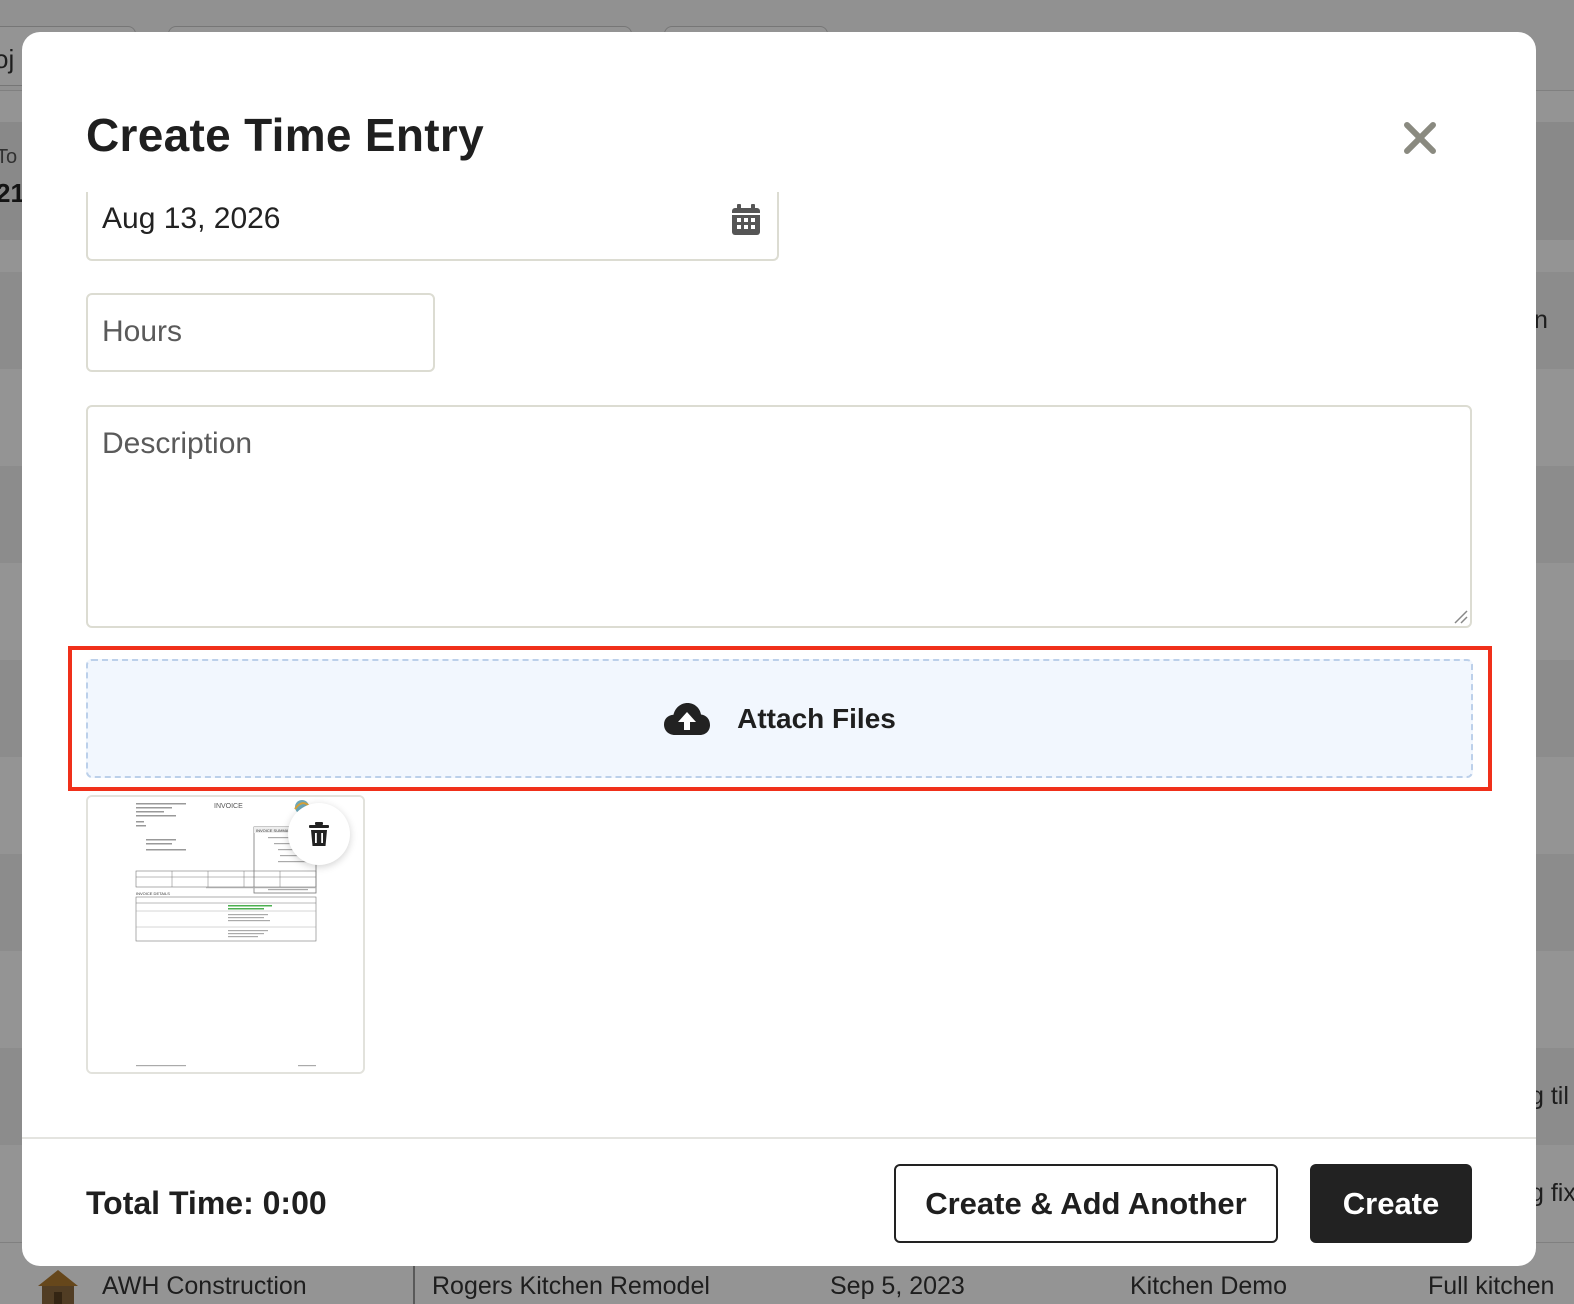 This screenshot has width=1574, height=1304. I want to click on modal-title: Create Time Entry, so click(285, 135).